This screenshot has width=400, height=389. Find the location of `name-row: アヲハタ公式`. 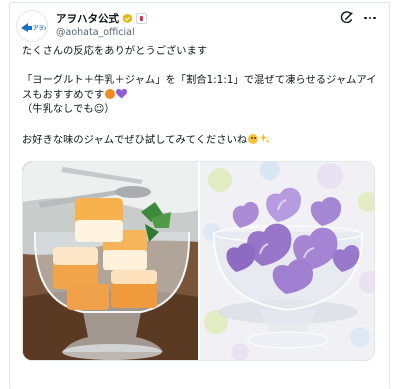

name-row: アヲハタ公式 is located at coordinates (101, 18).